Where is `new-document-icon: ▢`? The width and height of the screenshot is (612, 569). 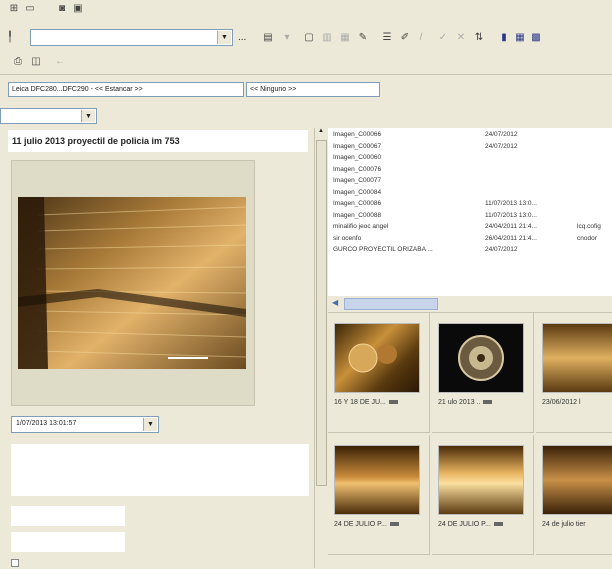 new-document-icon: ▢ is located at coordinates (309, 37).